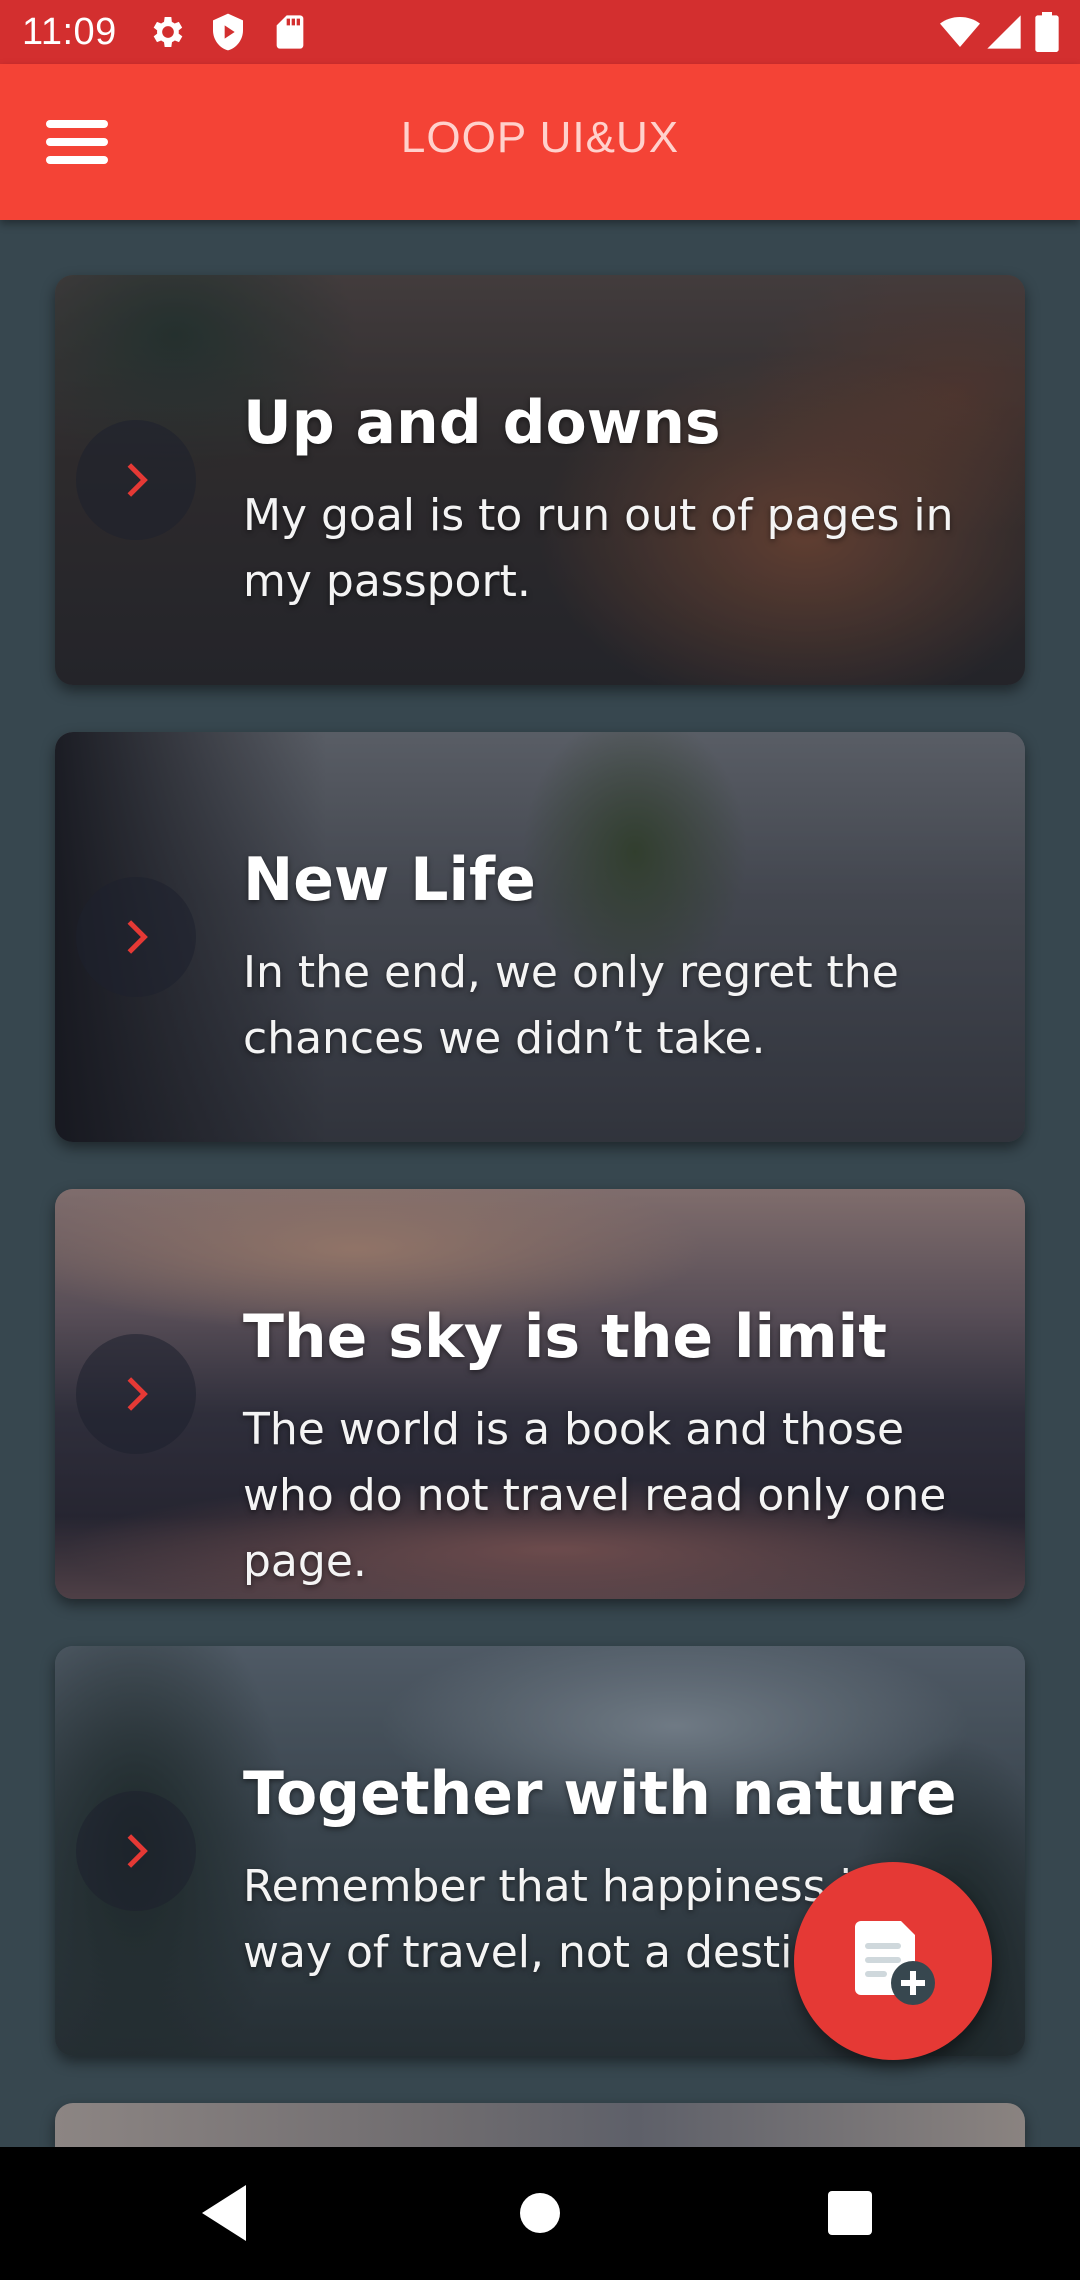 This screenshot has width=1080, height=2280. Describe the element at coordinates (540, 137) in the screenshot. I see `app-title: LOOP UI&UX` at that location.